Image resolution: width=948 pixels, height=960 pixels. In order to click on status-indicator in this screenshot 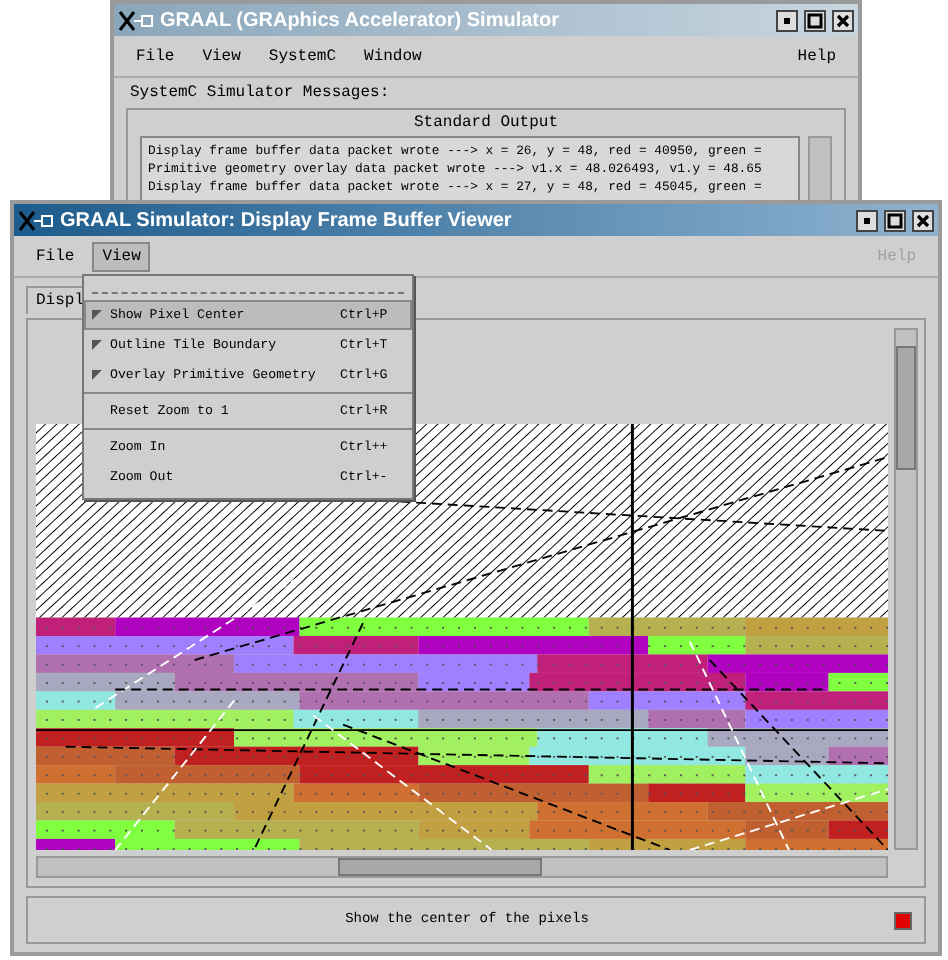, I will do `click(903, 920)`.